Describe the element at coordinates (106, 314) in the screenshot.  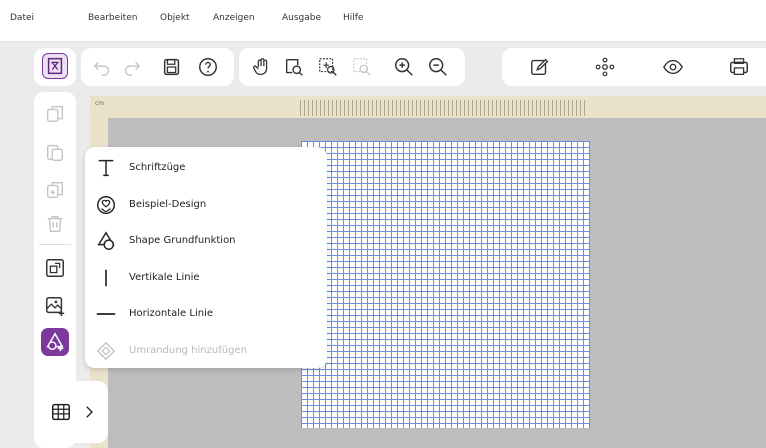
I see `horizontal-line-icon` at that location.